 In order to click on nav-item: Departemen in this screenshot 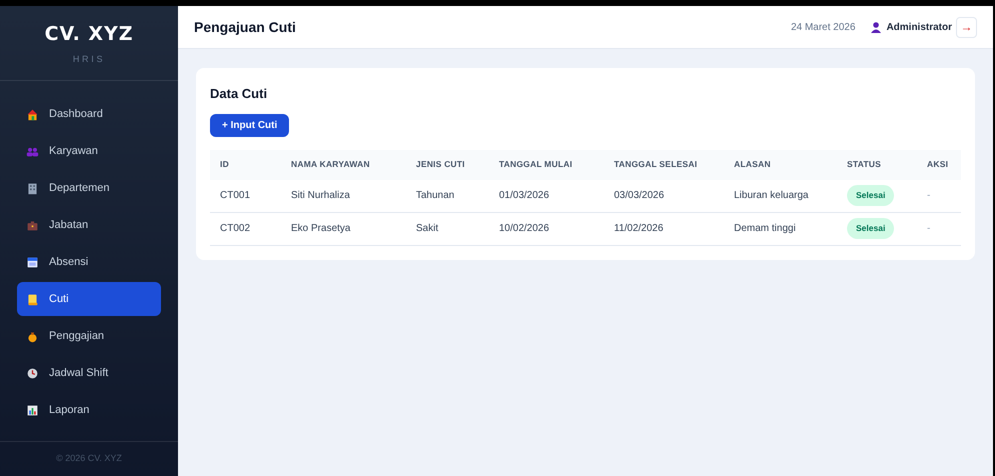, I will do `click(89, 188)`.